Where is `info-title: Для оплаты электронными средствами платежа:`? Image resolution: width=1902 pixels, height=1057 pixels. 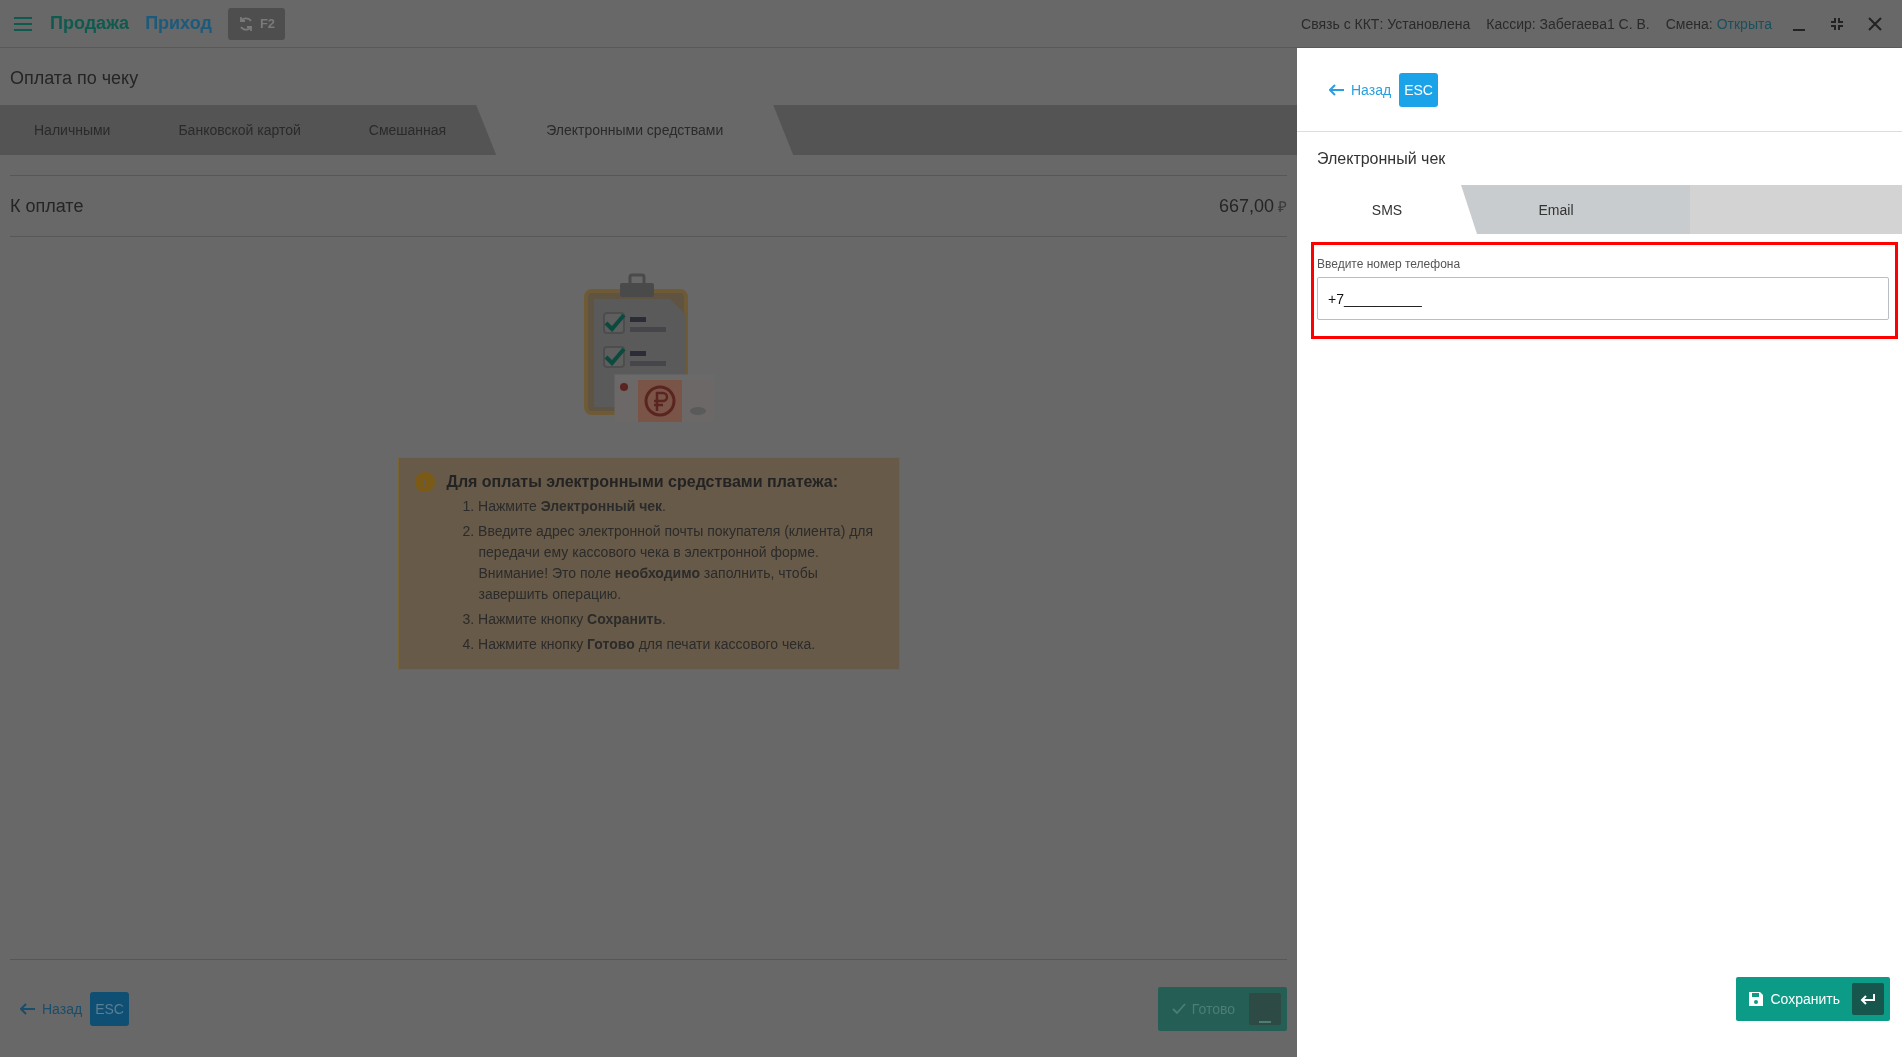 info-title: Для оплаты электронными средствами платежа: is located at coordinates (642, 482).